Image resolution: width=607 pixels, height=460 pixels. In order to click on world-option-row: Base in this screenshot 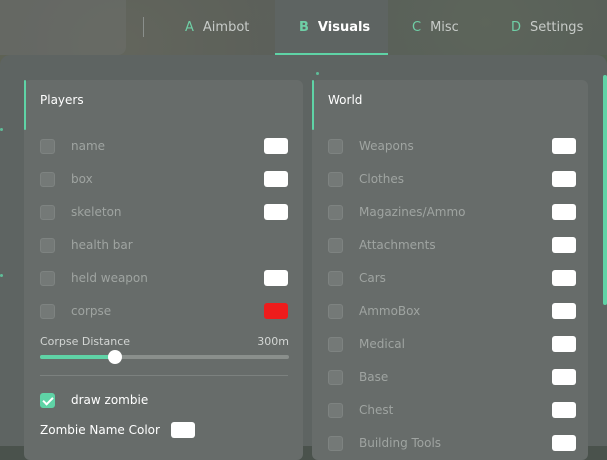, I will do `click(452, 377)`.